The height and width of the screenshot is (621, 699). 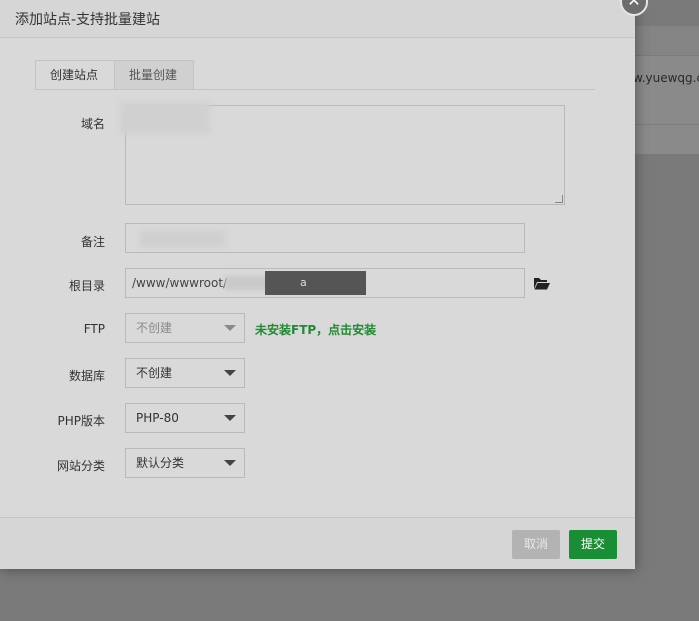 What do you see at coordinates (247, 283) in the screenshot?
I see `blurred-path-segment` at bounding box center [247, 283].